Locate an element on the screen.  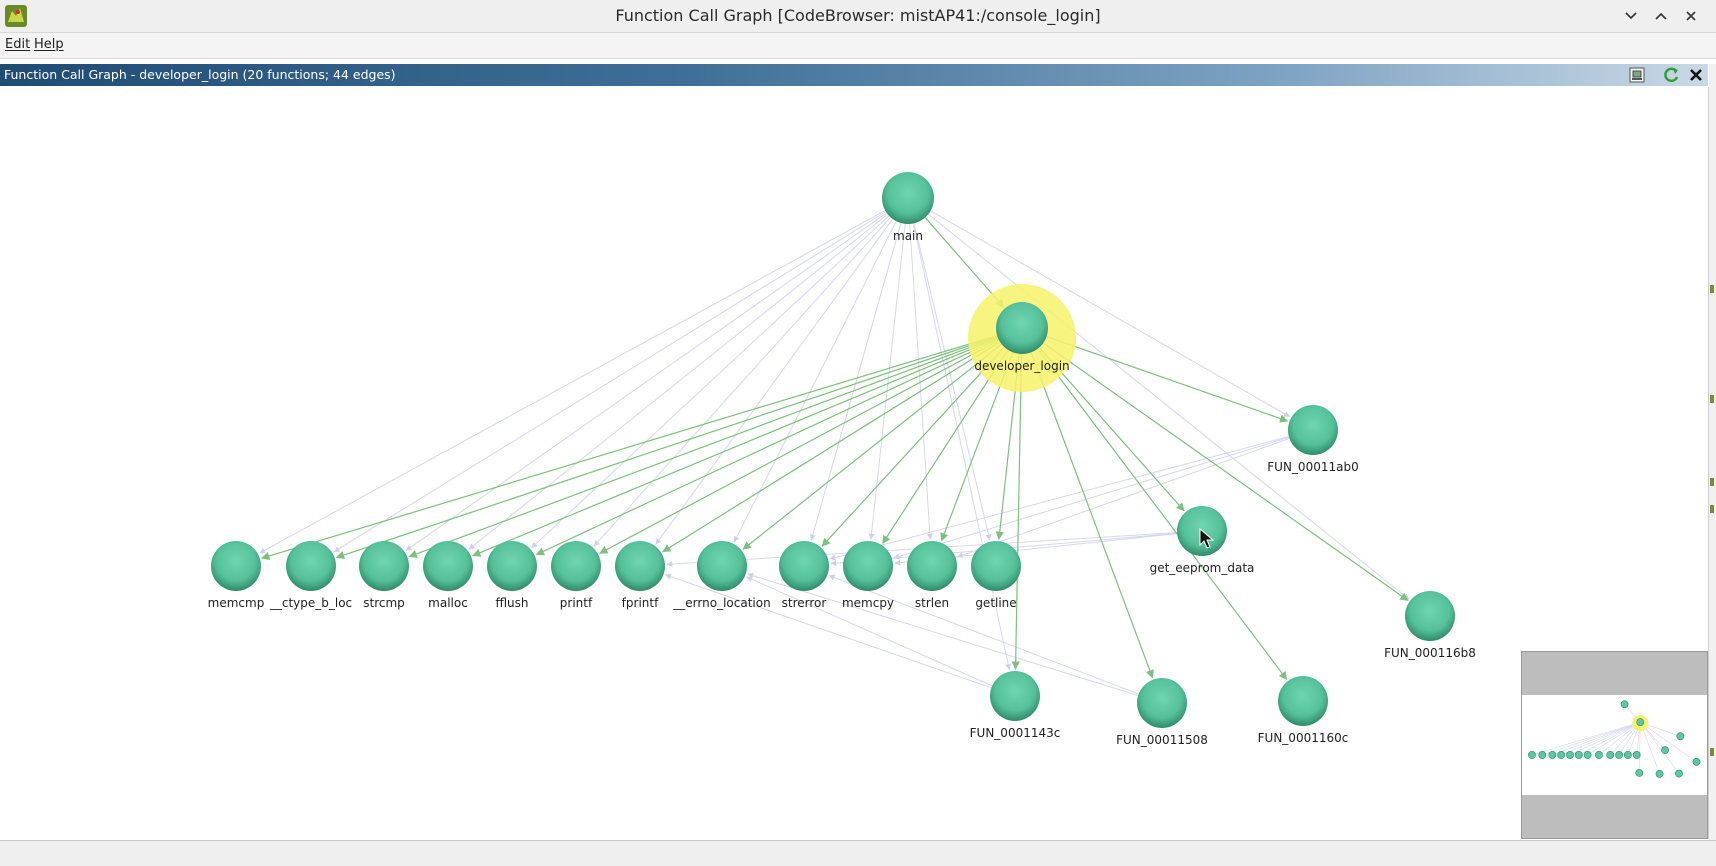
graph-node-FUN_00011508: FUN_00011508 is located at coordinates (1162, 712).